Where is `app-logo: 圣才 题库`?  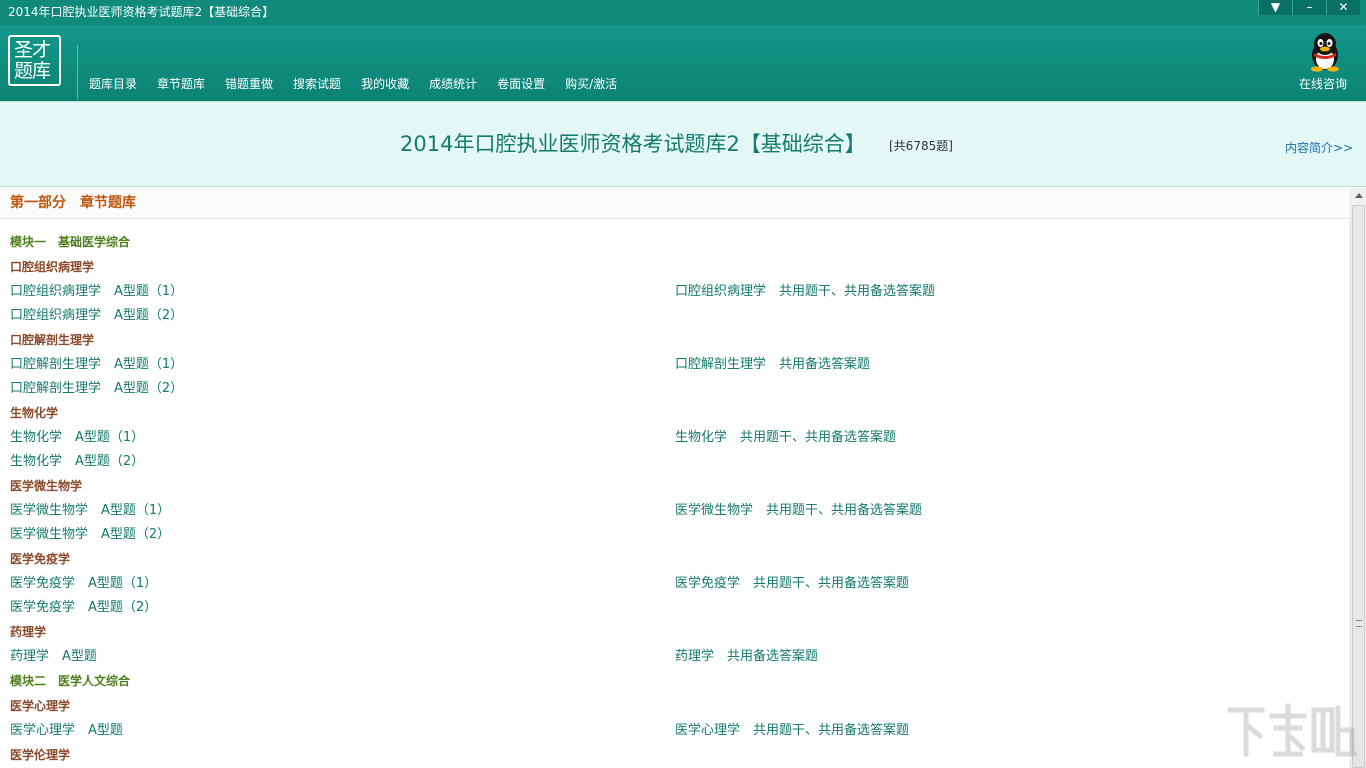
app-logo: 圣才 题库 is located at coordinates (34, 60).